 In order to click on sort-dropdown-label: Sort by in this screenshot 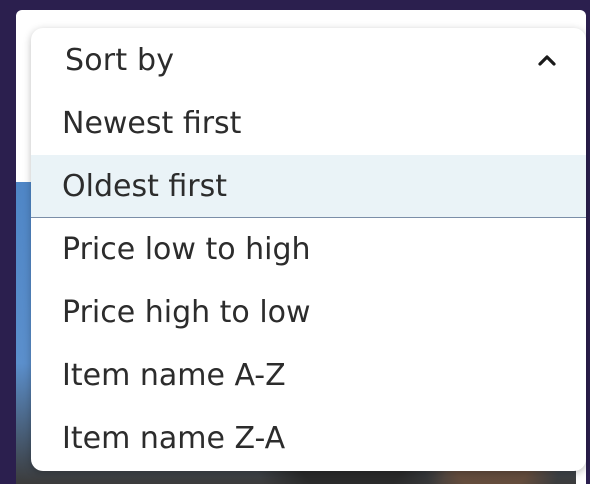, I will do `click(120, 60)`.